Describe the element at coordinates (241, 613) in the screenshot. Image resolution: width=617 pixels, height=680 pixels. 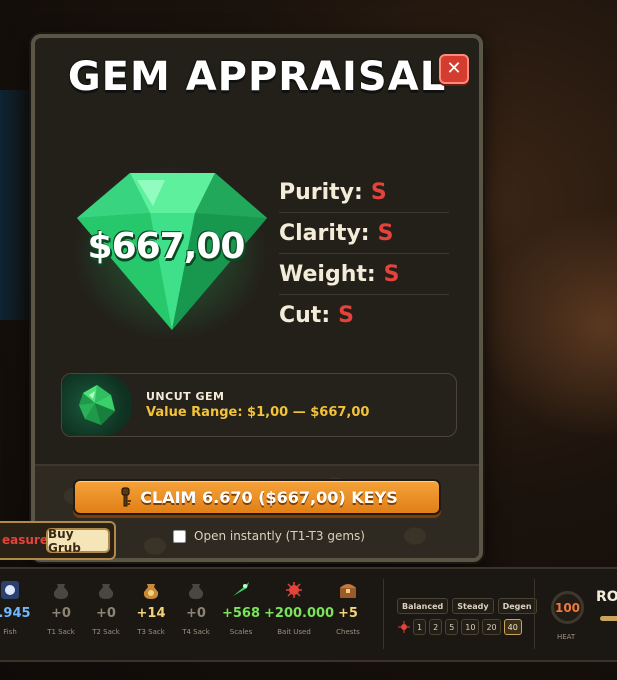
I see `stat-value: +568` at that location.